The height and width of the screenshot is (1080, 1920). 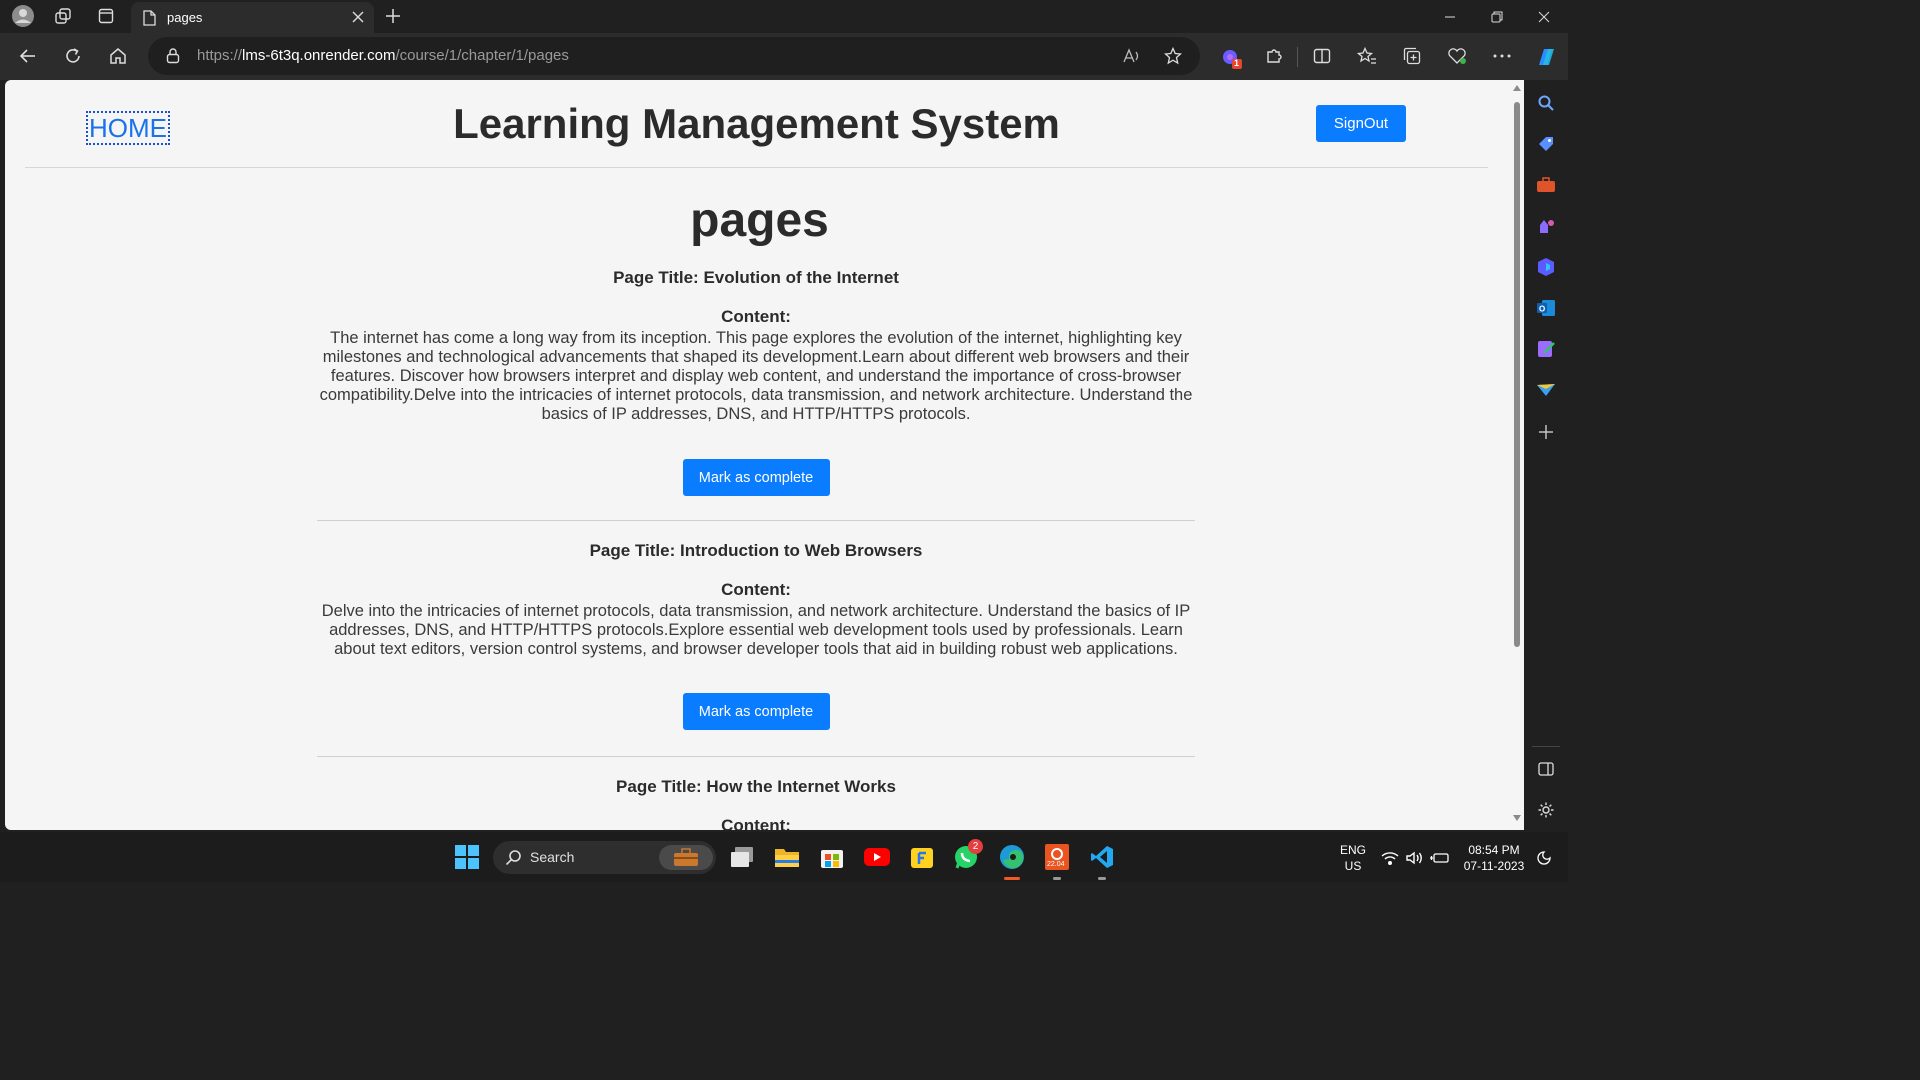 I want to click on date-label: 07-11-2023, so click(x=1494, y=866).